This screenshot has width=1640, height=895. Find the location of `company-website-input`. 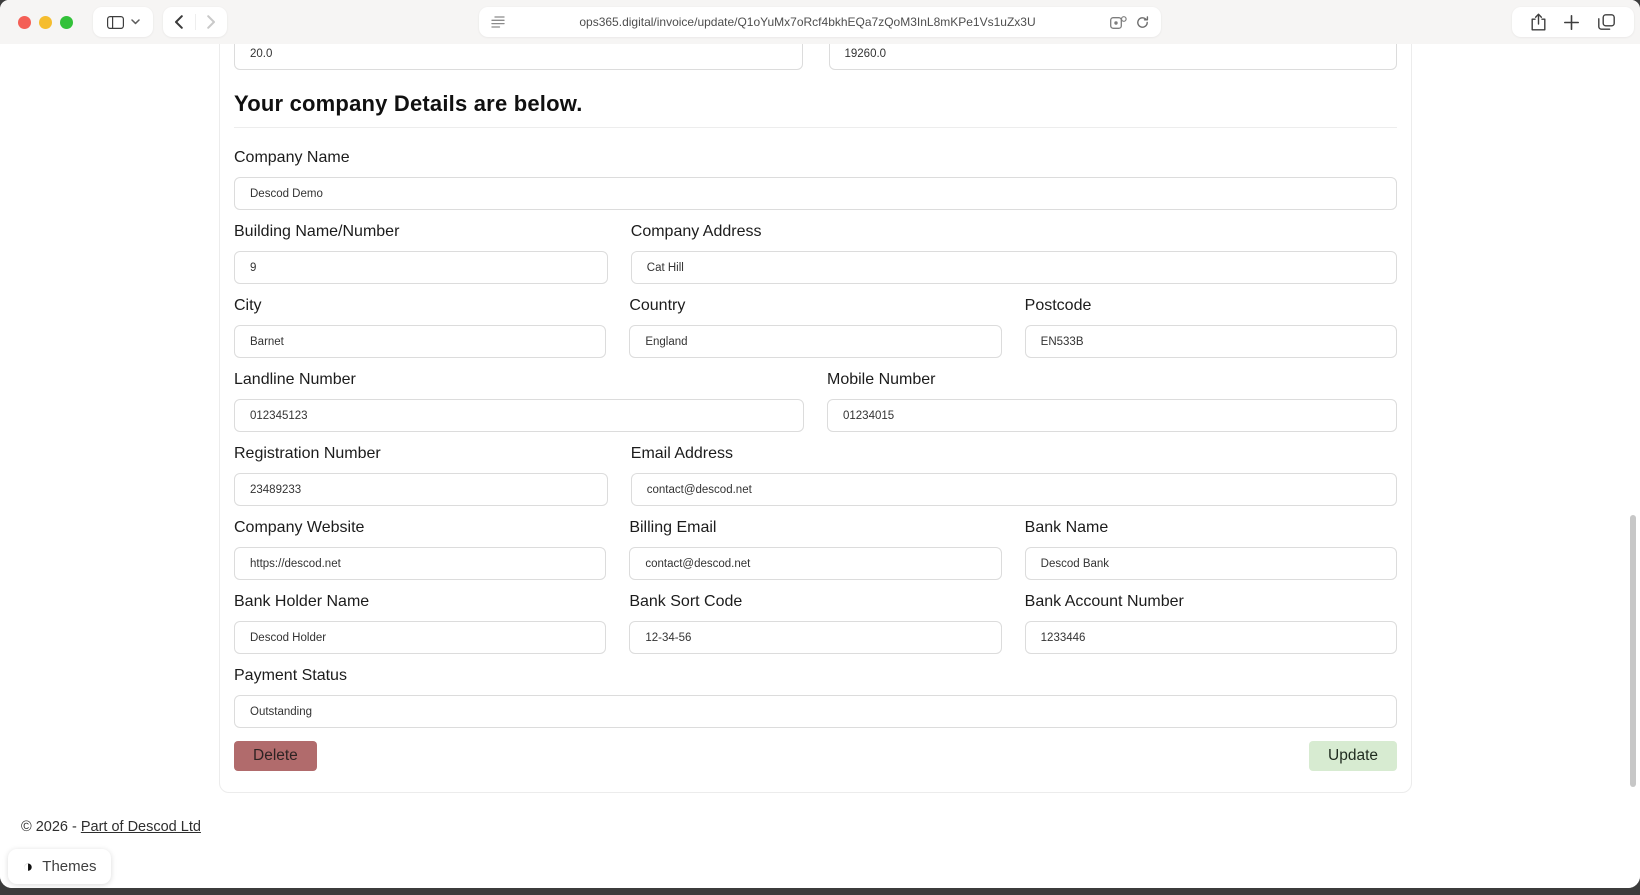

company-website-input is located at coordinates (420, 563).